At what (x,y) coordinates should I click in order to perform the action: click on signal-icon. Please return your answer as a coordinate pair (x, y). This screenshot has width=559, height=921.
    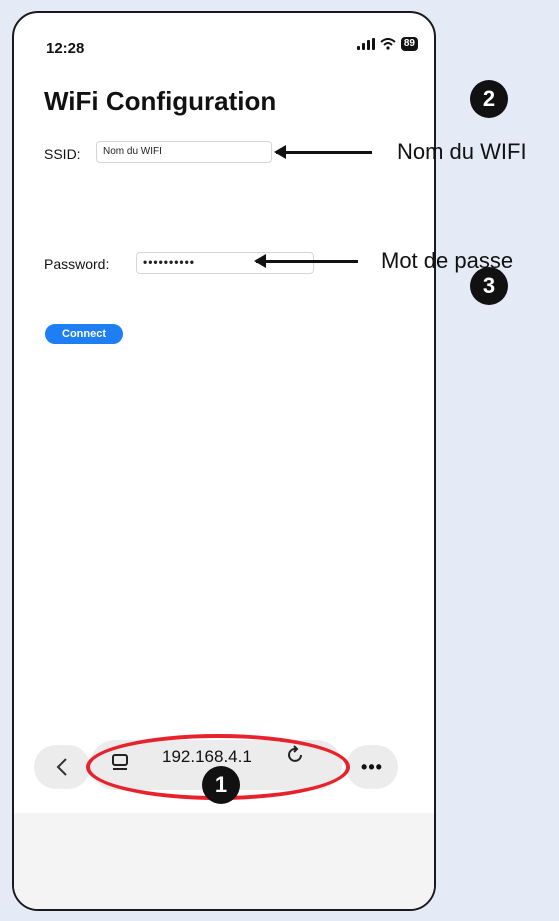
    Looking at the image, I should click on (365, 44).